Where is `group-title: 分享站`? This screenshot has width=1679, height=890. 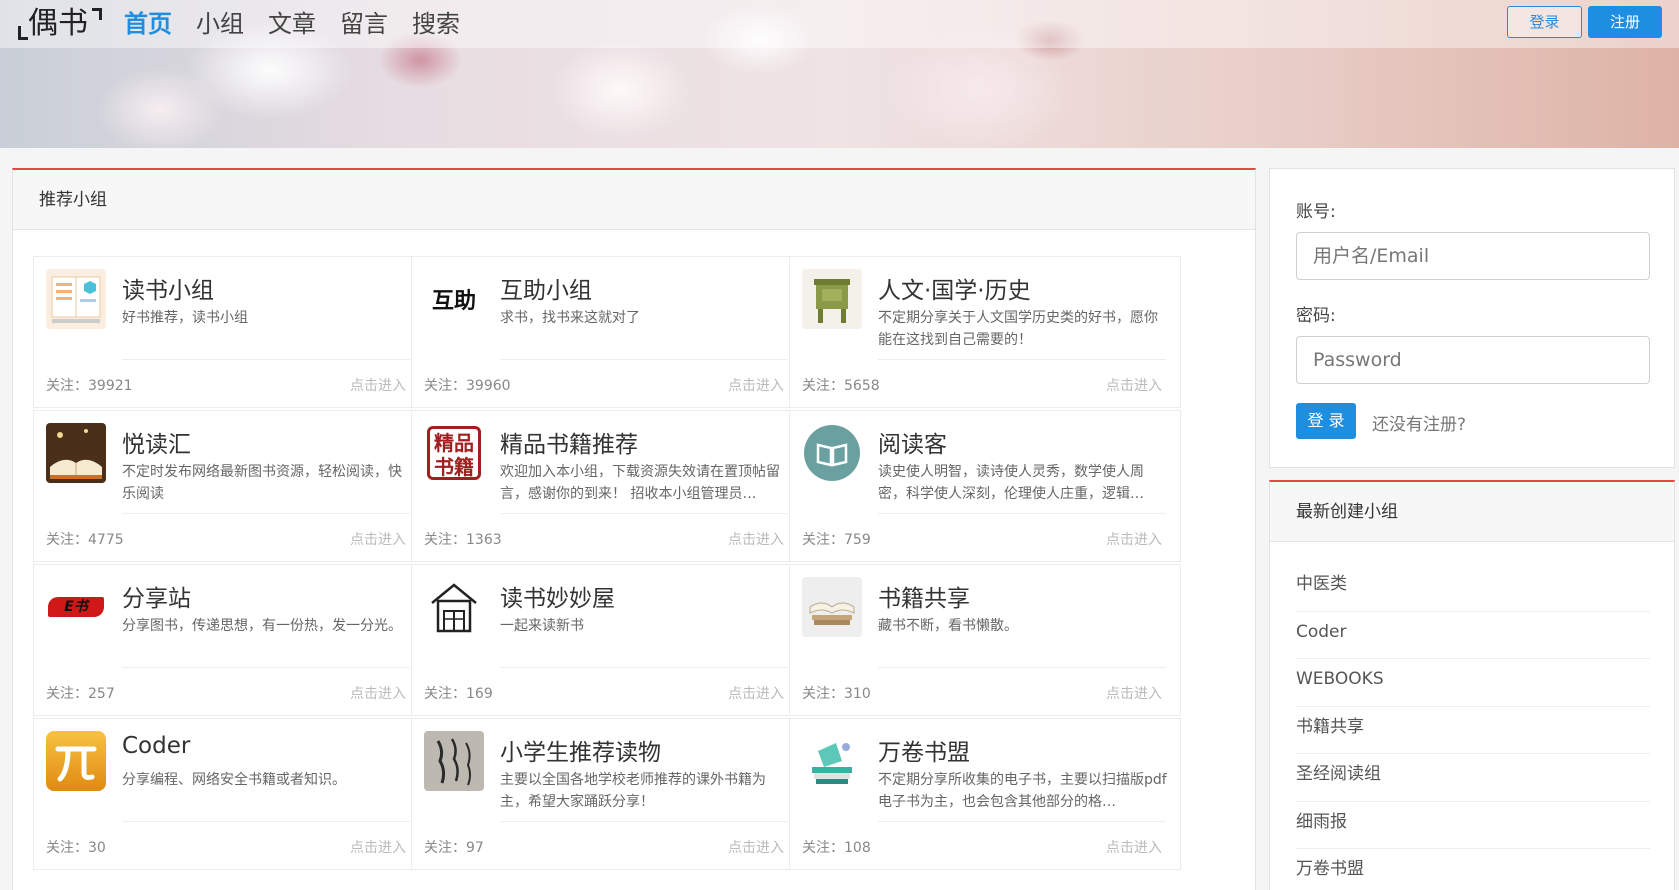 group-title: 分享站 is located at coordinates (156, 596).